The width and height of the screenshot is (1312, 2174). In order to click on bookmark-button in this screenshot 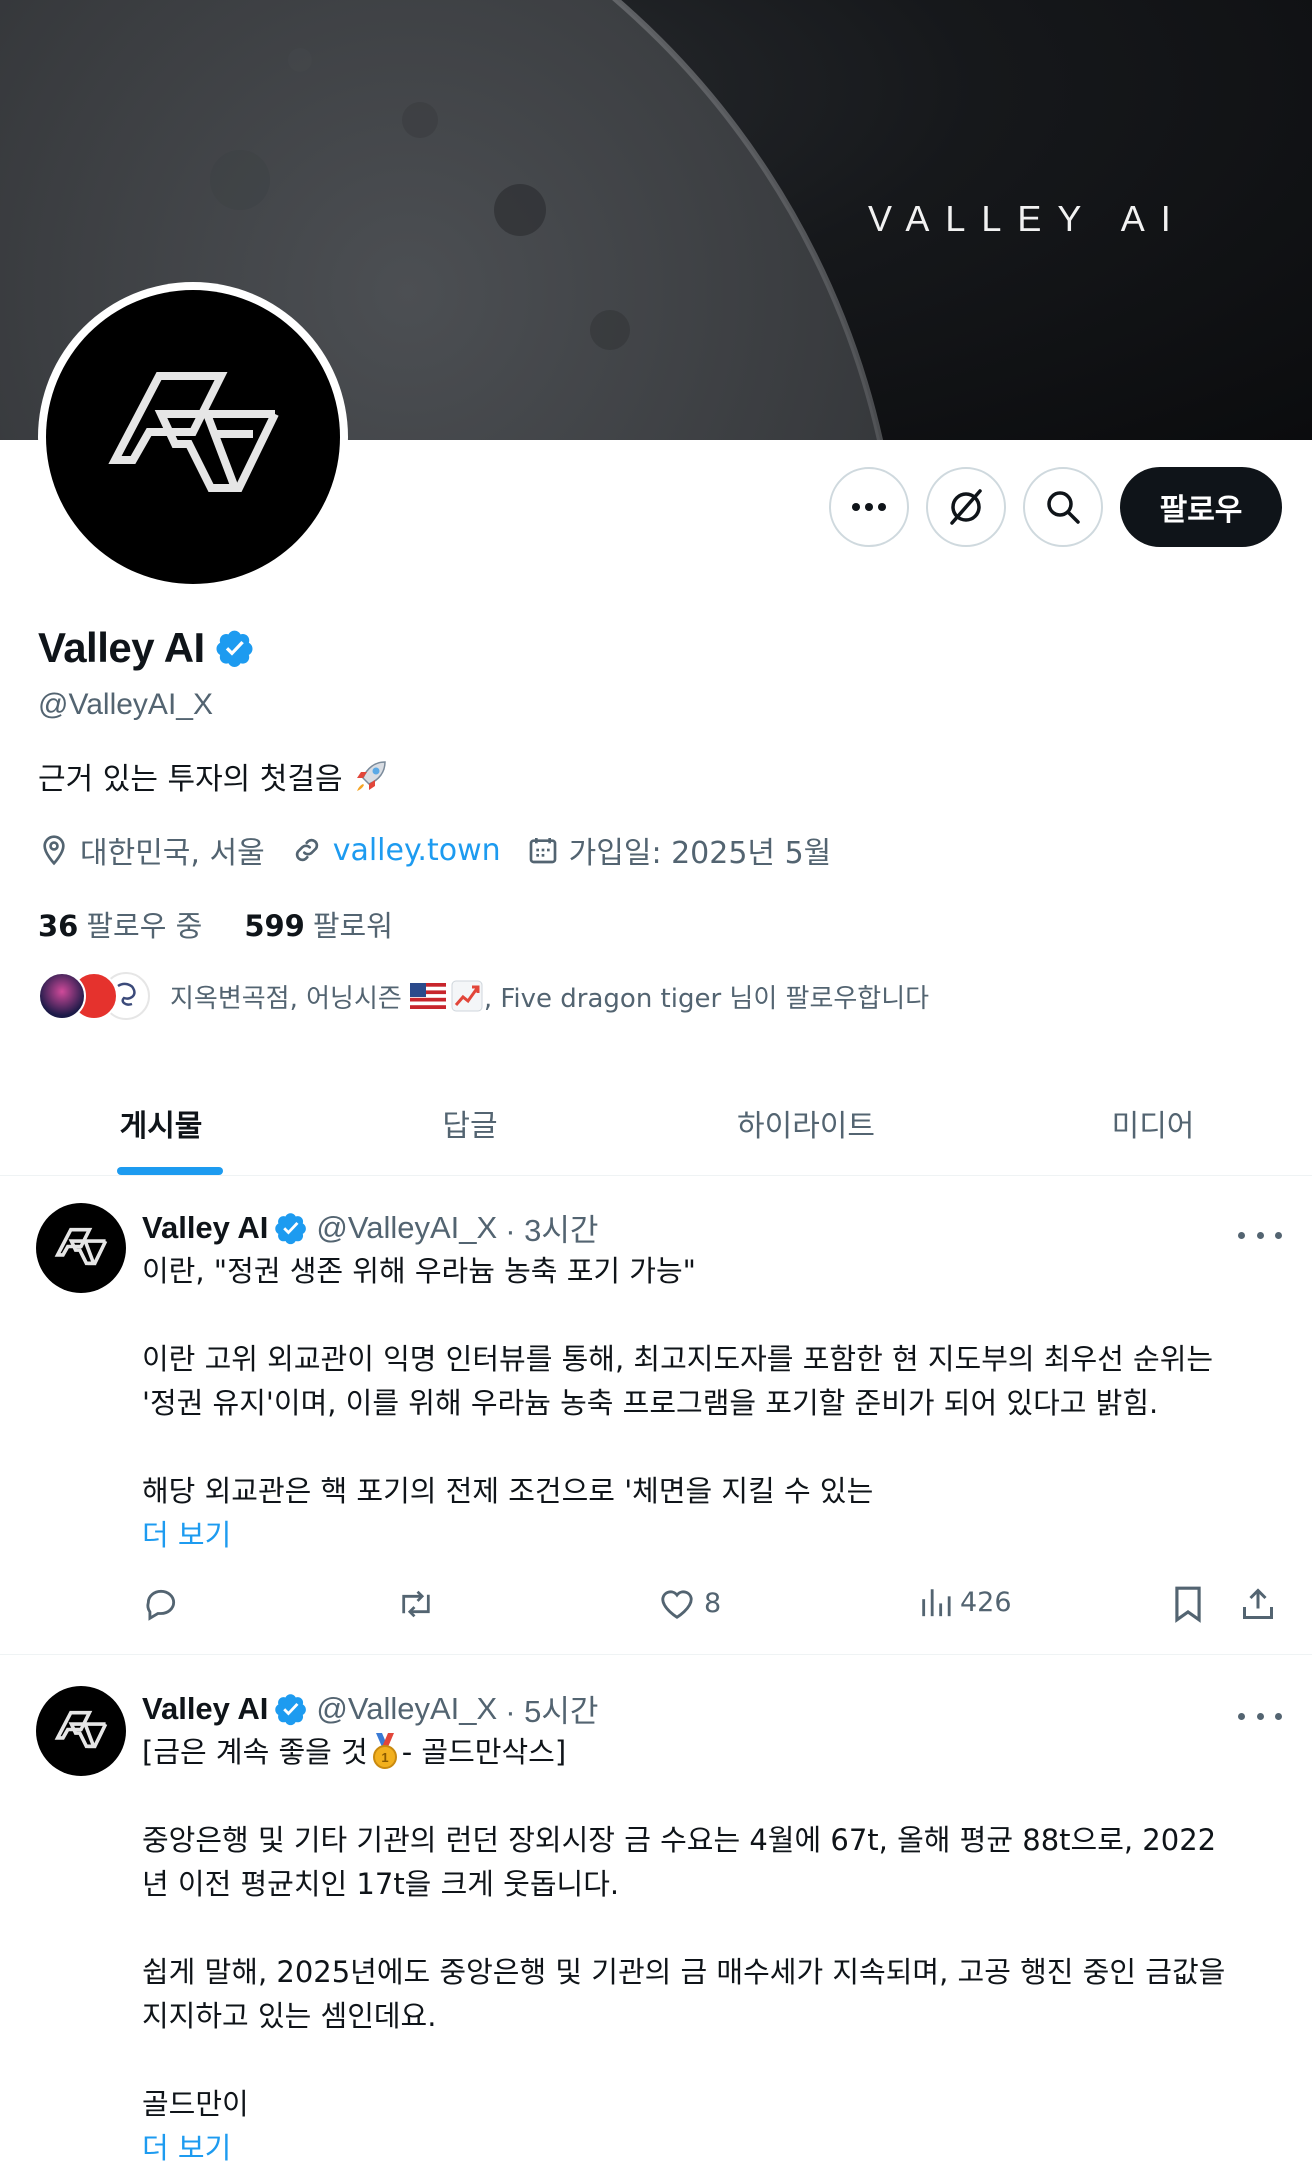, I will do `click(1188, 1604)`.